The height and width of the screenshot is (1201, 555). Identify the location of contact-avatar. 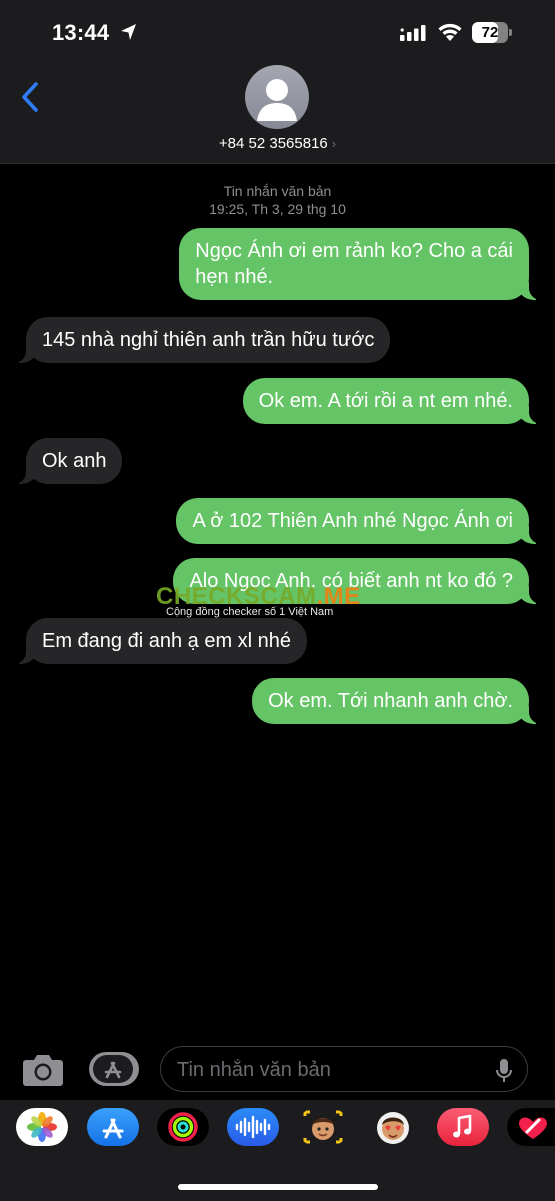
(277, 97).